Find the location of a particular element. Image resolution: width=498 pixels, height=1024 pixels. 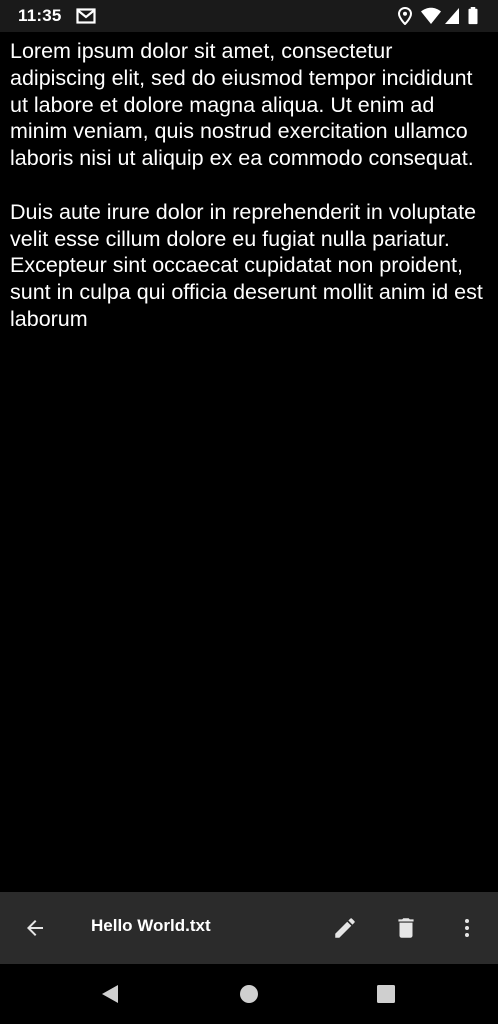

back-arrow-icon is located at coordinates (35, 928).